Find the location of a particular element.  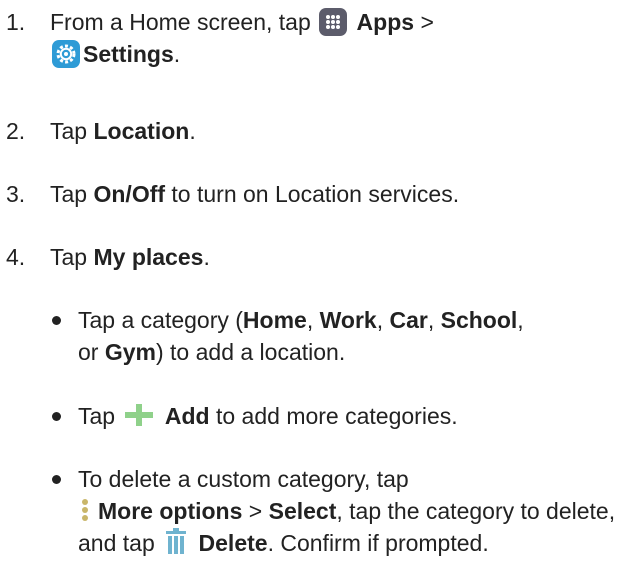

school-label: School is located at coordinates (479, 320).